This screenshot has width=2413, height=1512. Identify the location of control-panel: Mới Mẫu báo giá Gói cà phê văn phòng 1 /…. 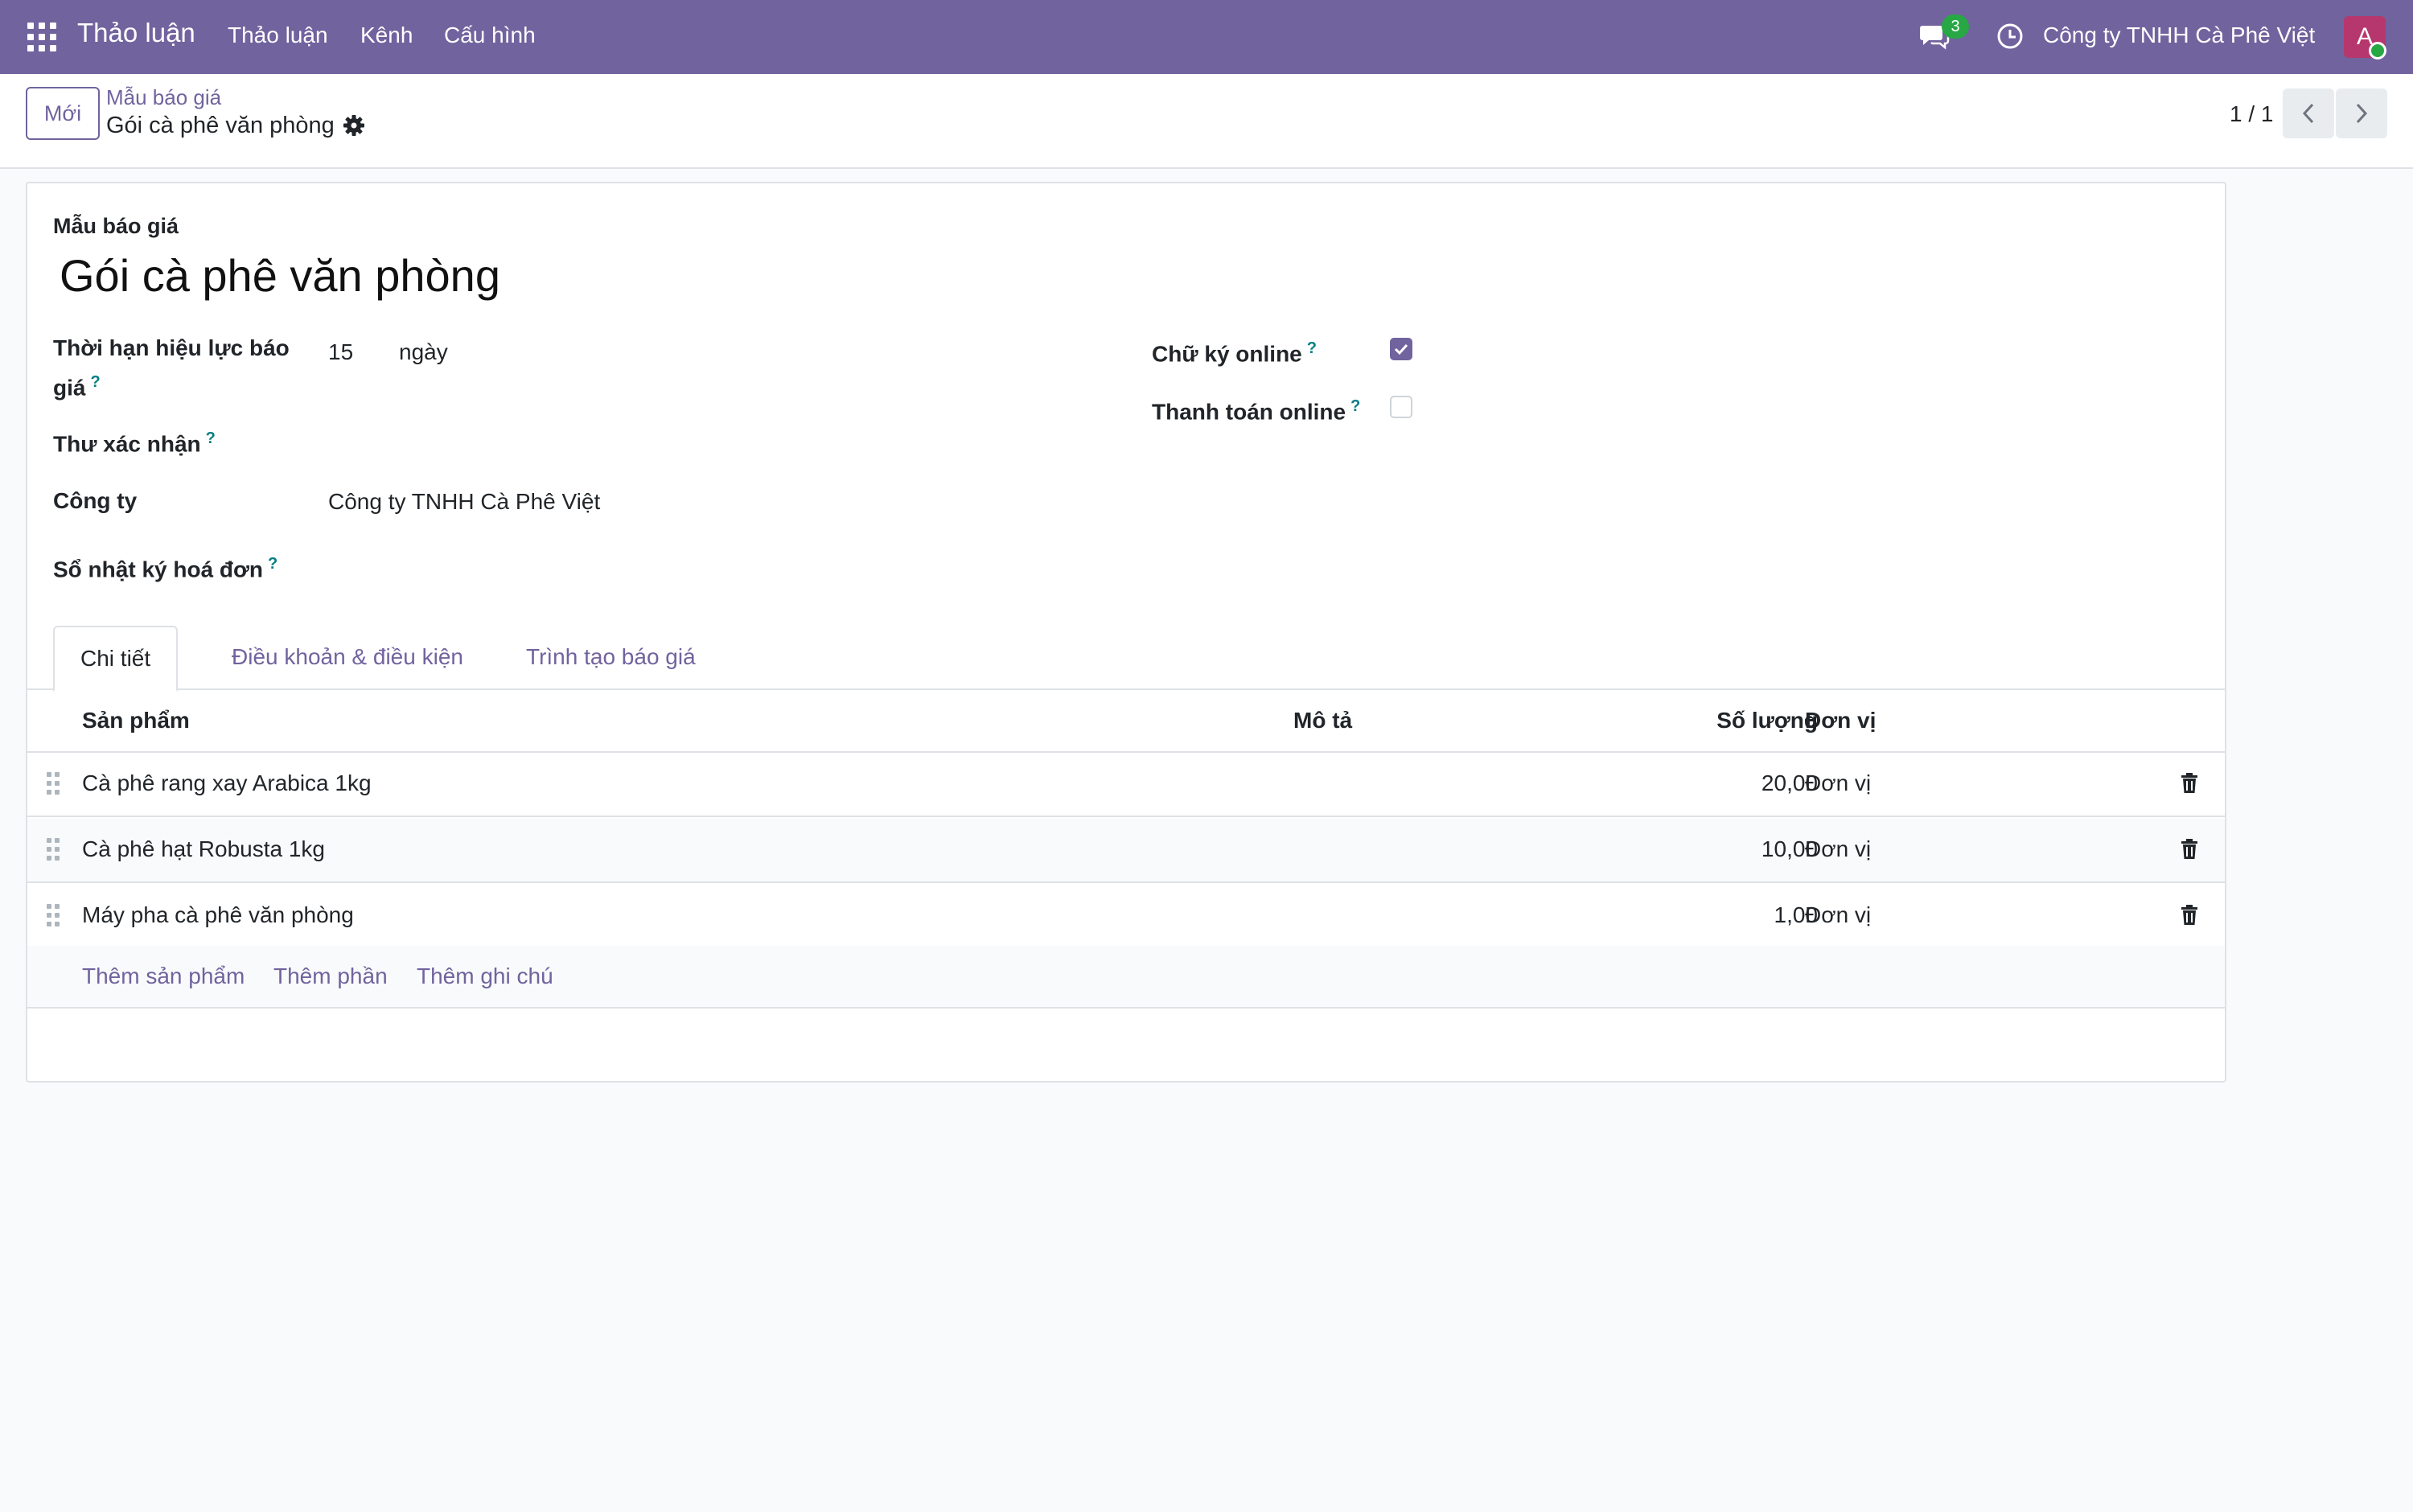
(1206, 122).